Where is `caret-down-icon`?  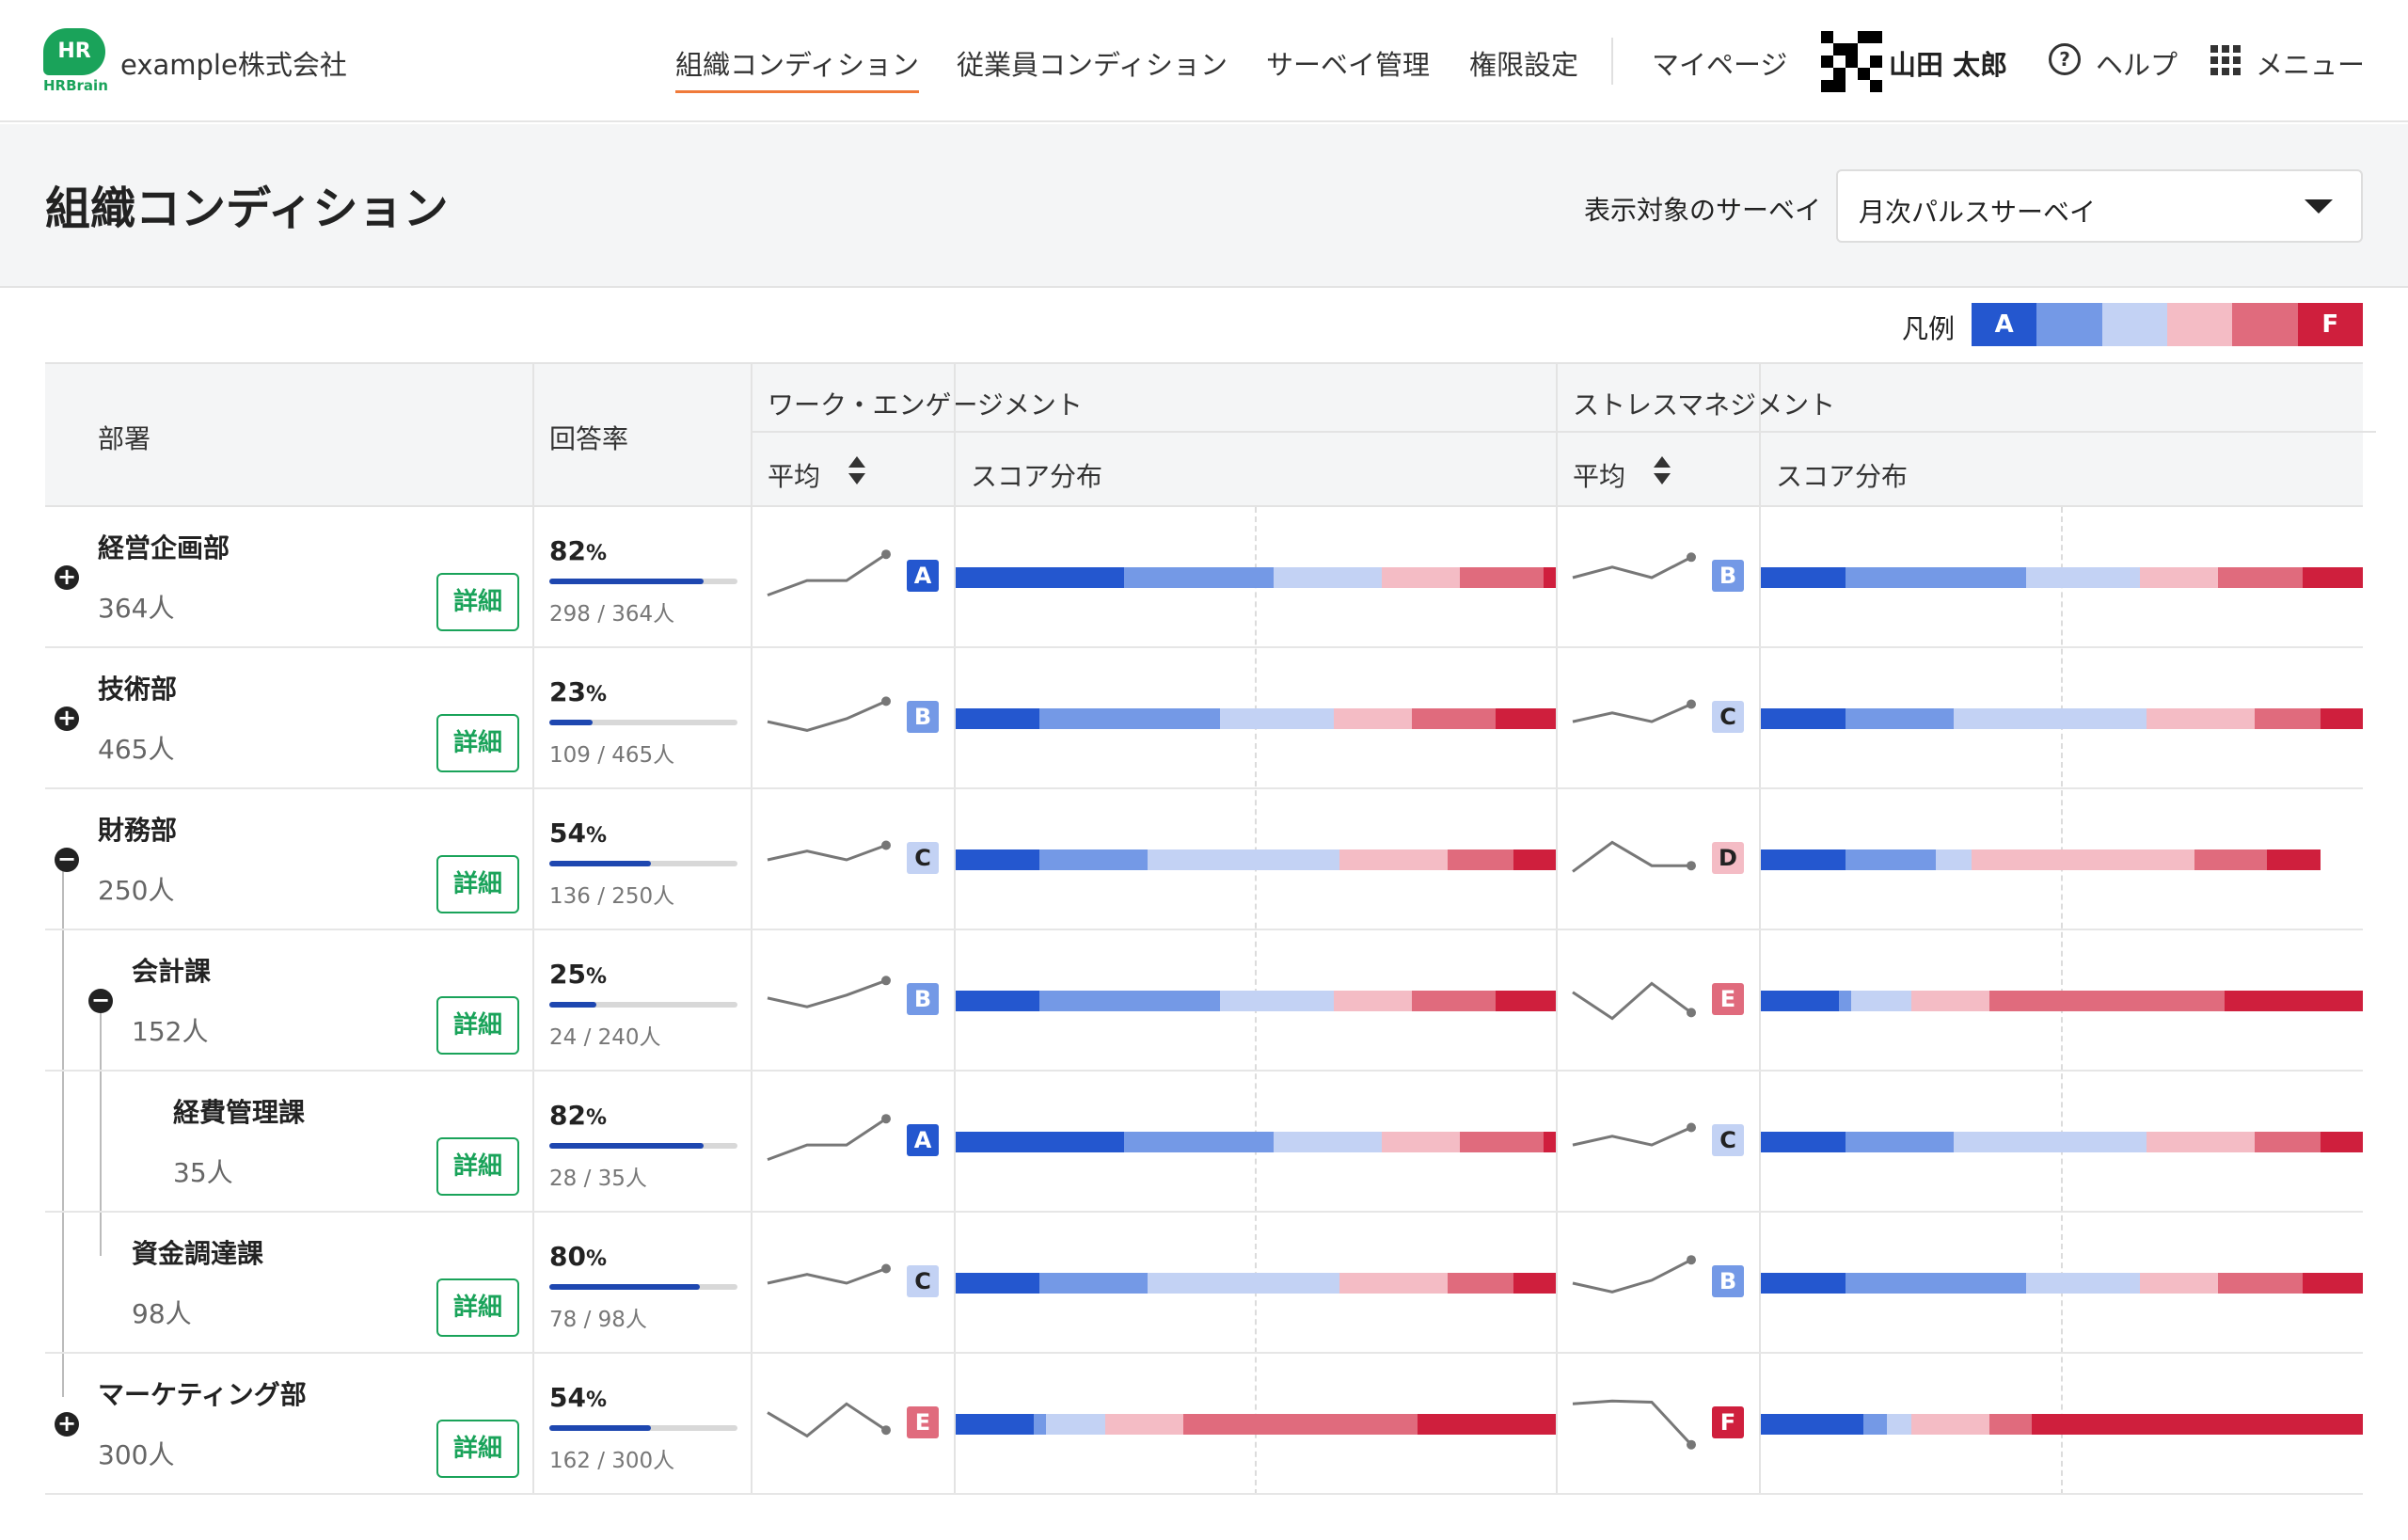
caret-down-icon is located at coordinates (2319, 206).